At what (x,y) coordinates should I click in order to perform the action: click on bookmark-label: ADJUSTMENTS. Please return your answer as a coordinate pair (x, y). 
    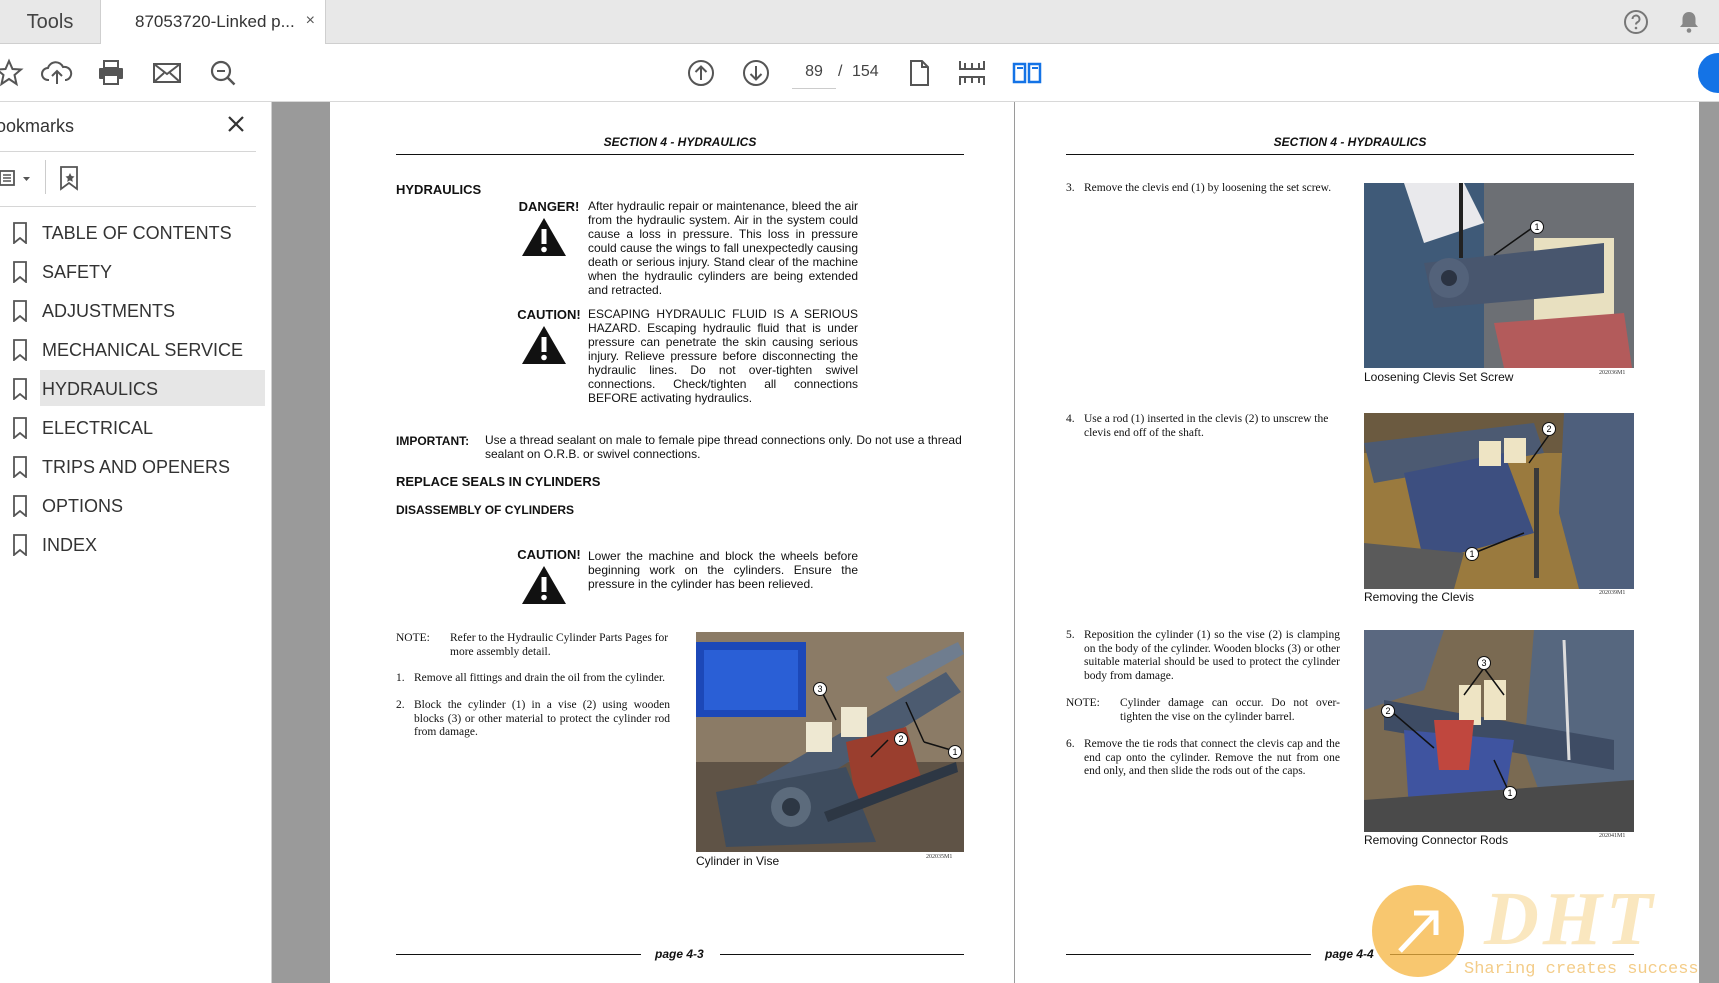
    Looking at the image, I should click on (109, 311).